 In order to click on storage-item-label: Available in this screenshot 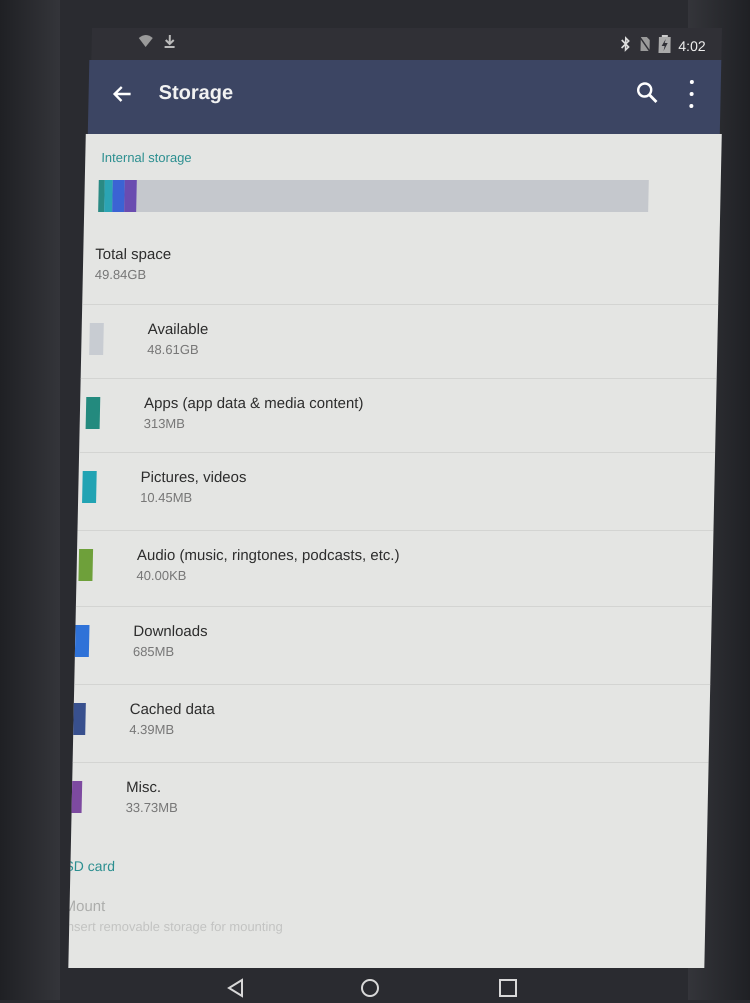, I will do `click(178, 329)`.